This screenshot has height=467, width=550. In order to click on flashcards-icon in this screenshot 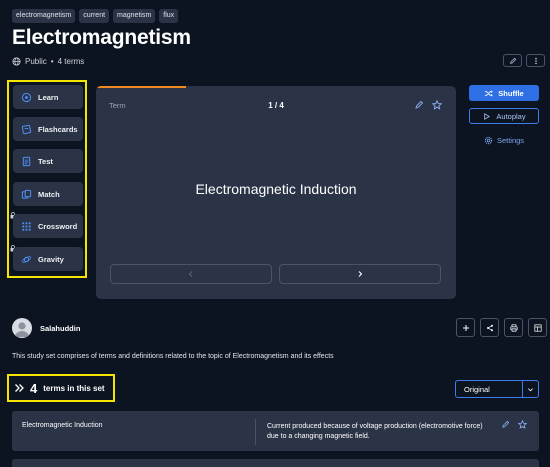, I will do `click(26, 129)`.